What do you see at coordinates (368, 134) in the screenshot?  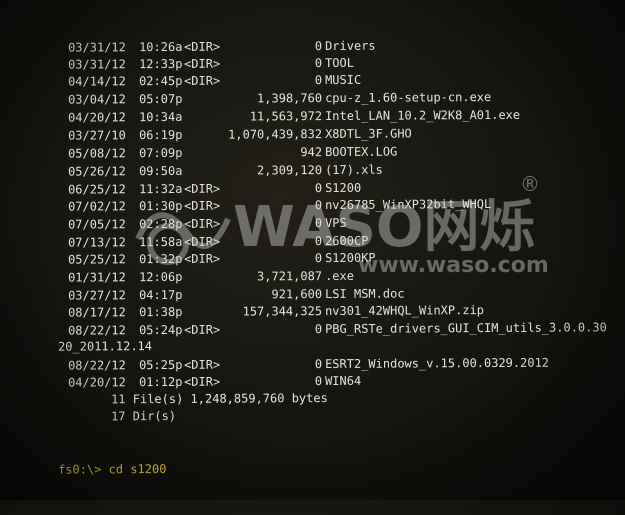 I see `entry-name: X8DTL_3F.GHO` at bounding box center [368, 134].